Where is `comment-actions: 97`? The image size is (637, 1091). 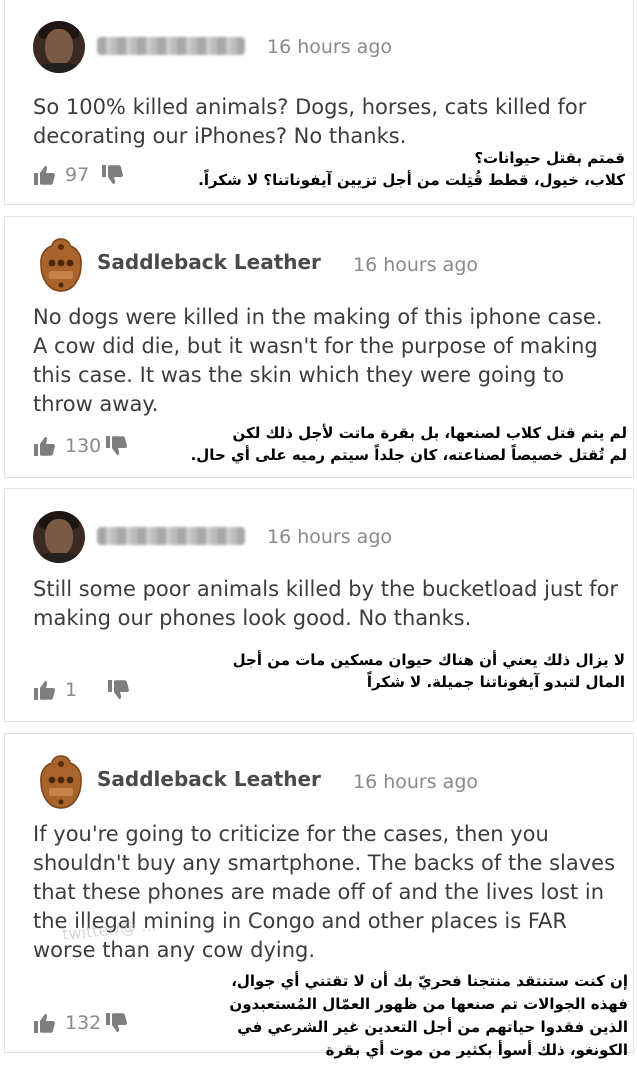 comment-actions: 97 is located at coordinates (79, 175).